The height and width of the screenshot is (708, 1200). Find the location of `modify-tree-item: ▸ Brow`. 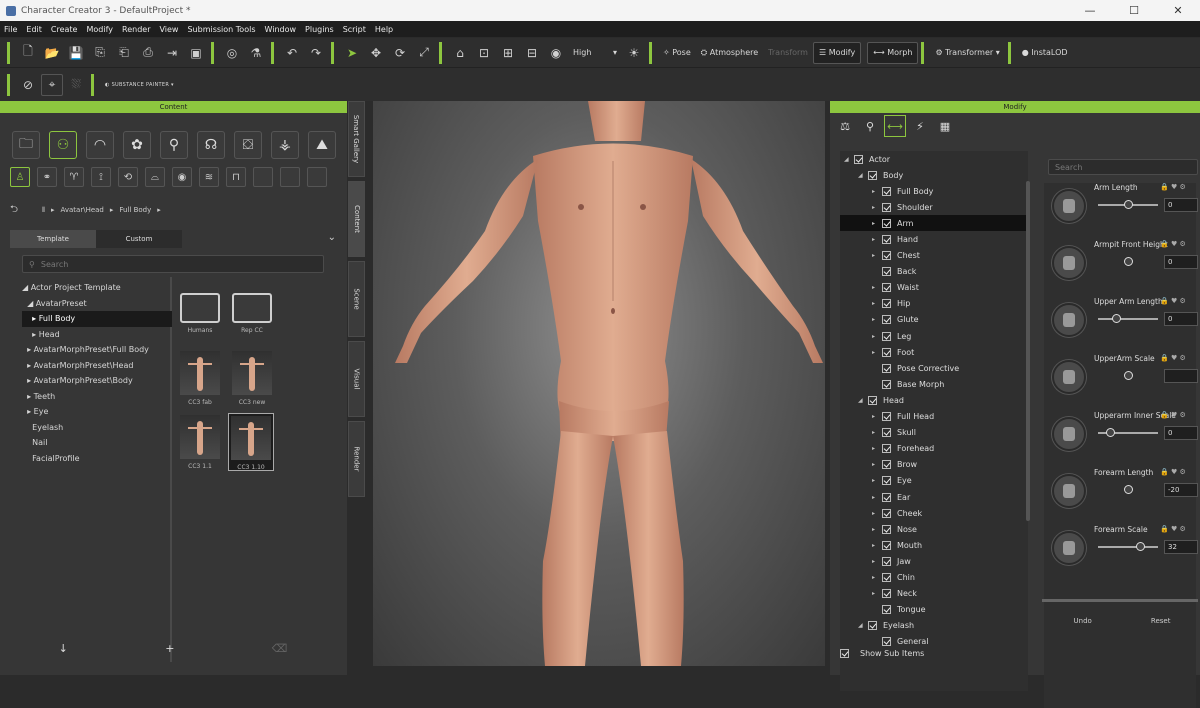

modify-tree-item: ▸ Brow is located at coordinates (934, 465).